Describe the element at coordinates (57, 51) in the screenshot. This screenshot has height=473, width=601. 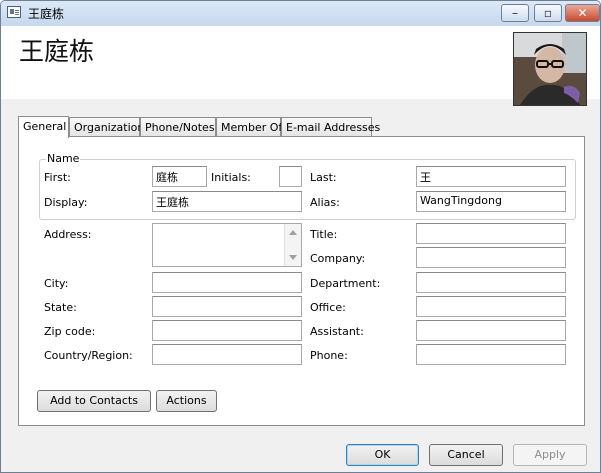
I see `contact-display-name: 王庭栋` at that location.